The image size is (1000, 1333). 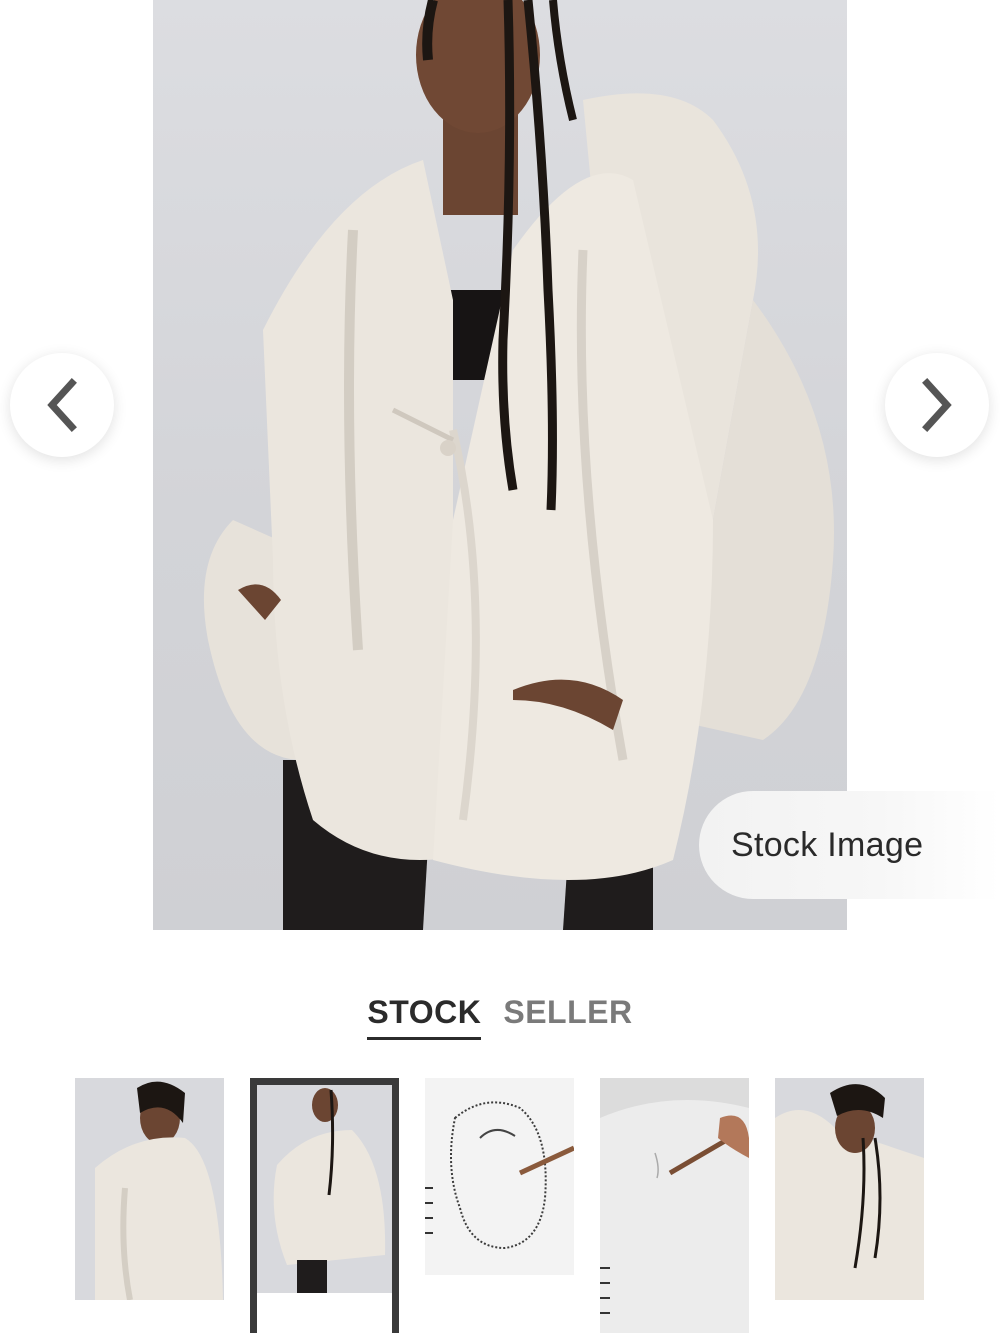 I want to click on previous-image-button, so click(x=62, y=405).